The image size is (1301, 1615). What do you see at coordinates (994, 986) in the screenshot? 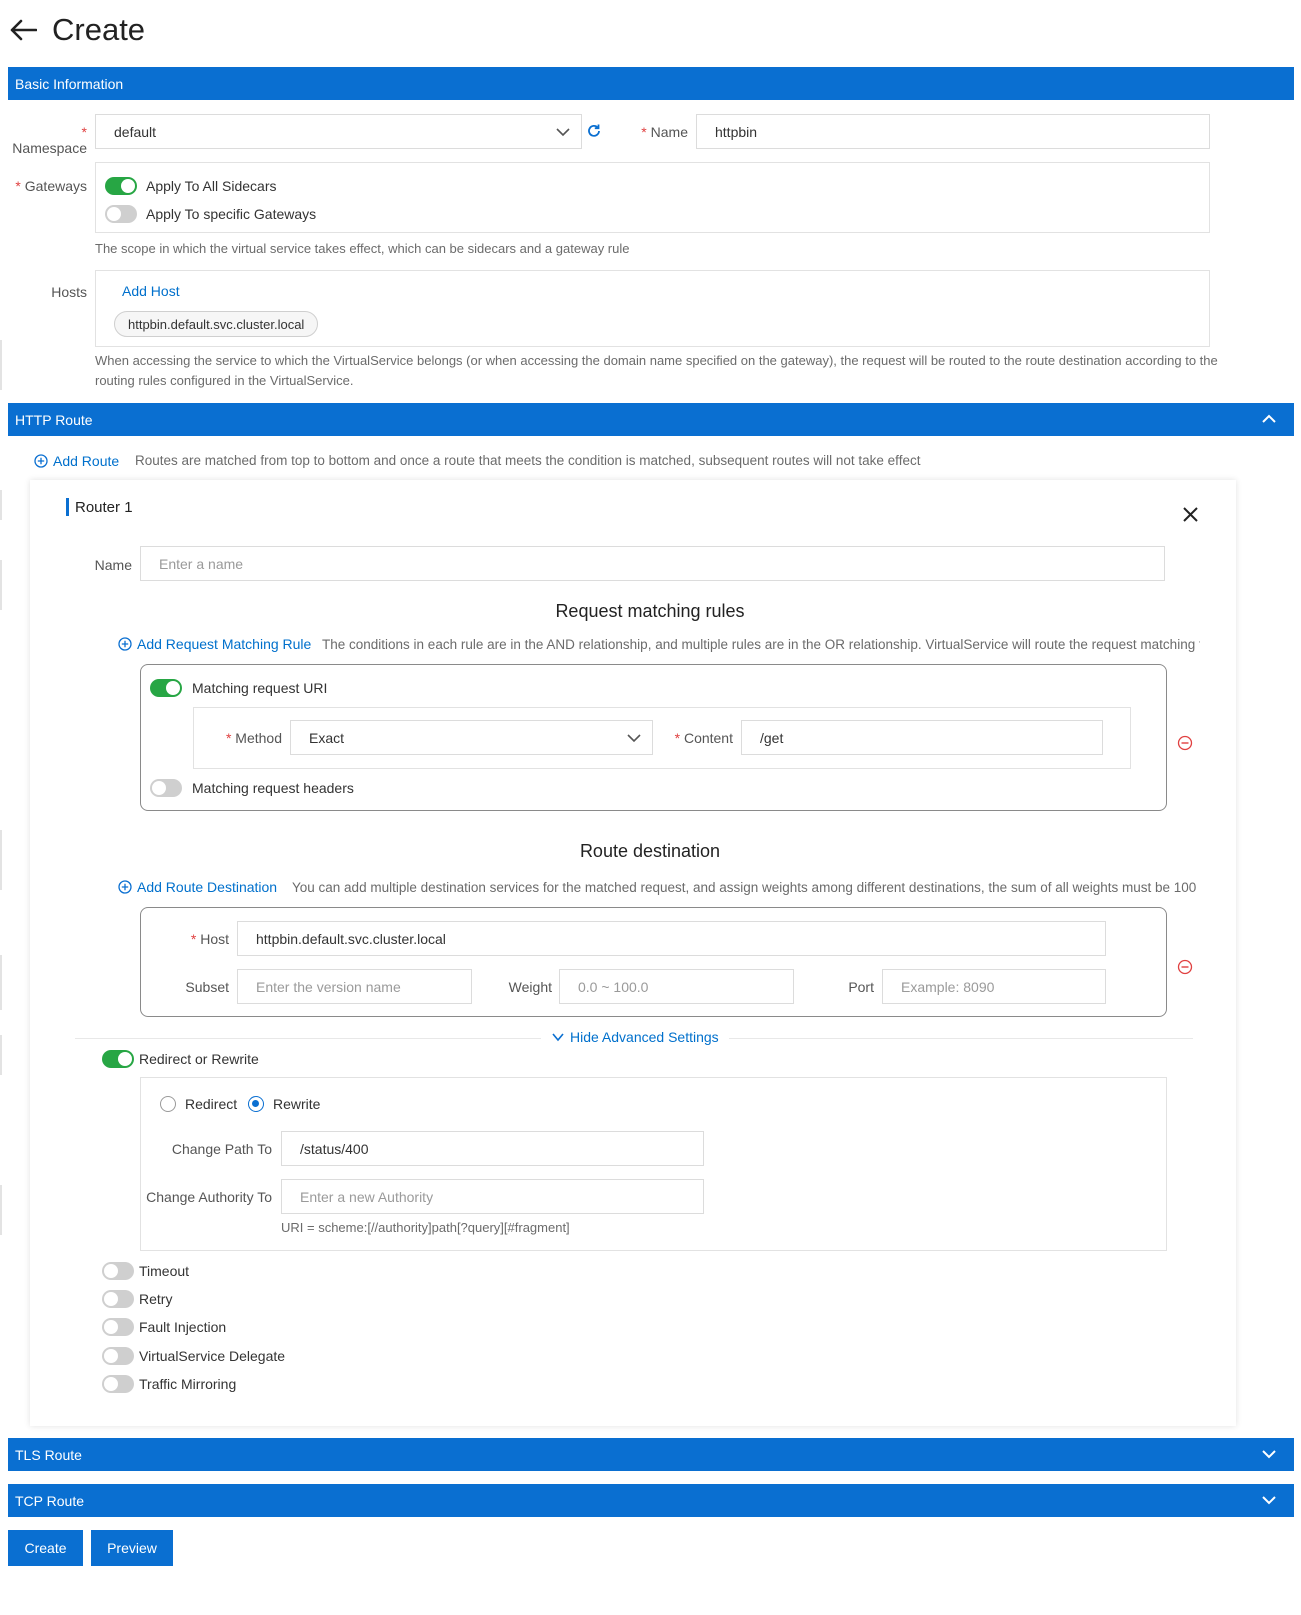
I see `port-input: Example: 8090` at bounding box center [994, 986].